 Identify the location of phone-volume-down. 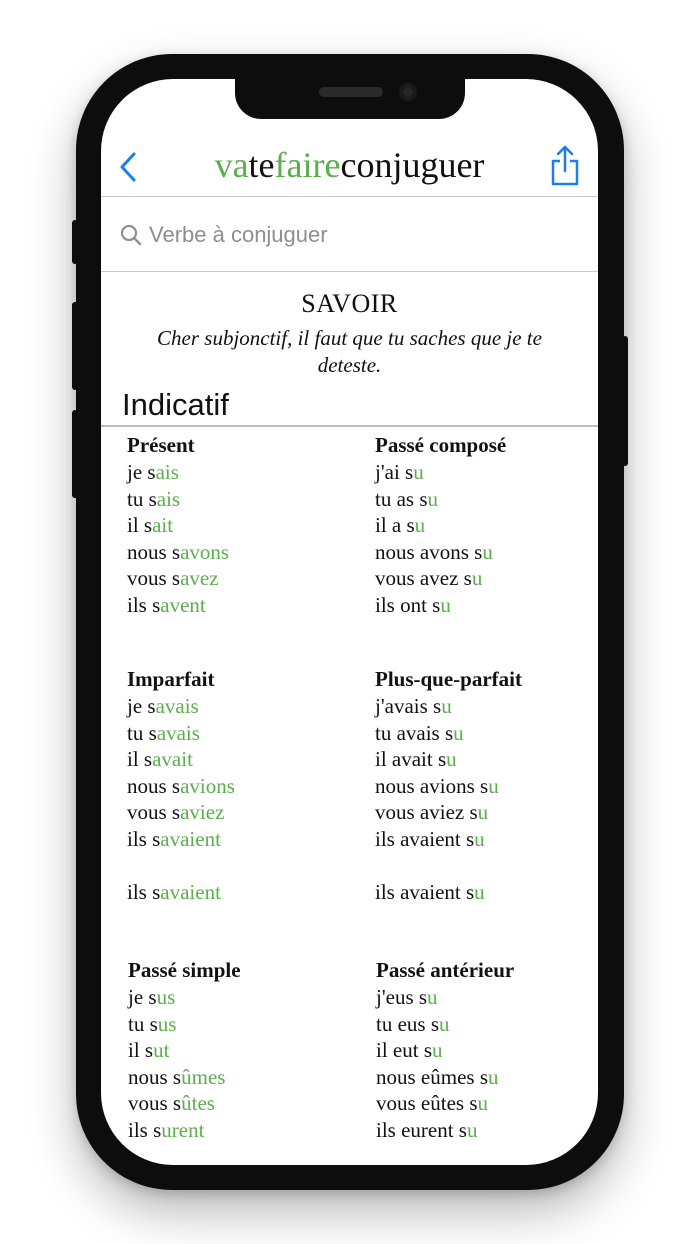
(75, 454).